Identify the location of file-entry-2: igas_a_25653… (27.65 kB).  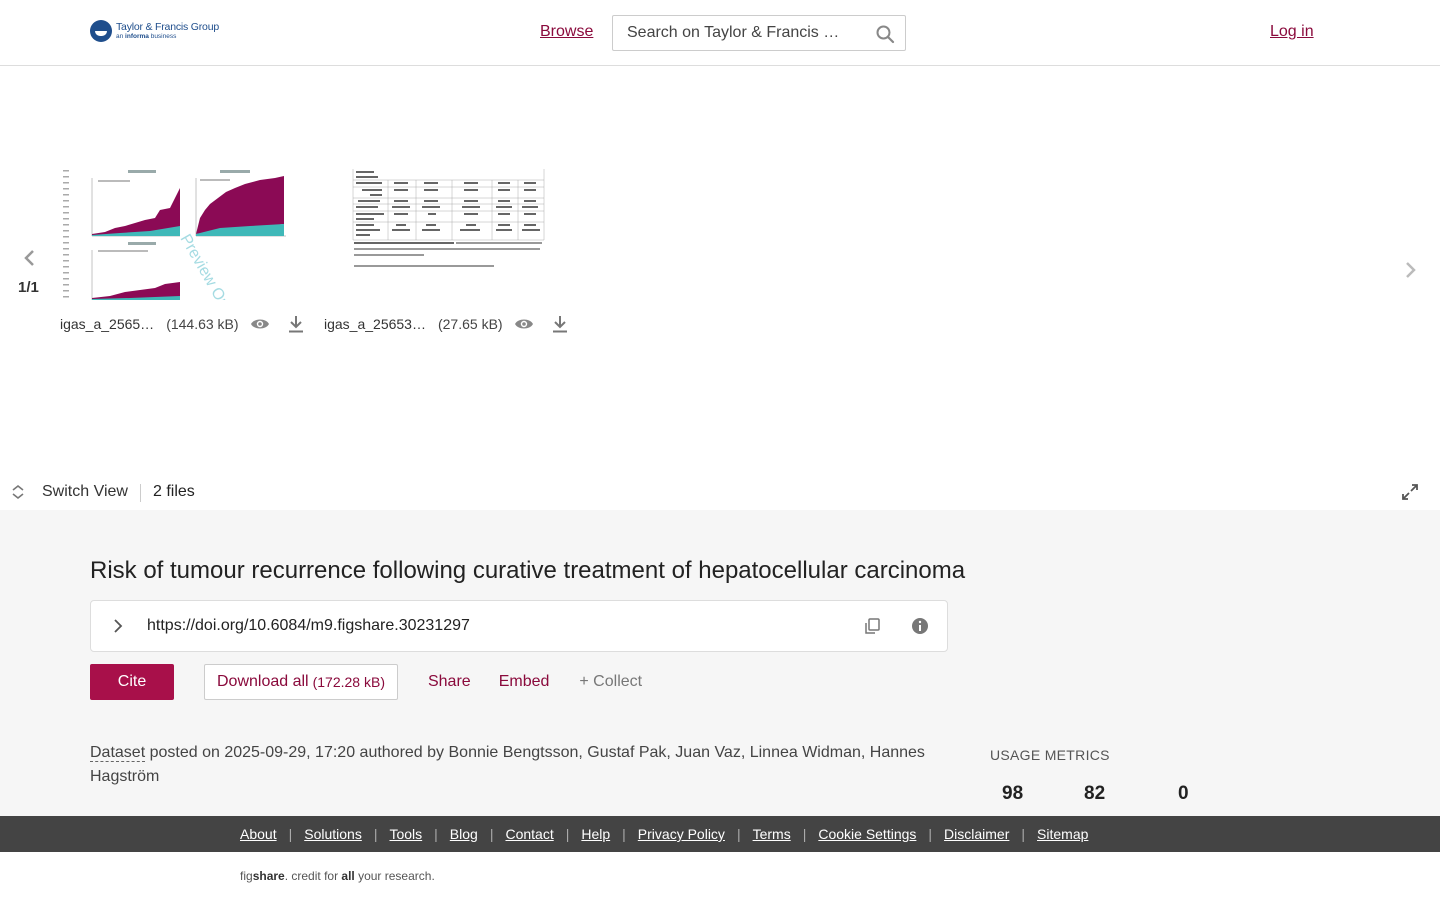
(447, 324).